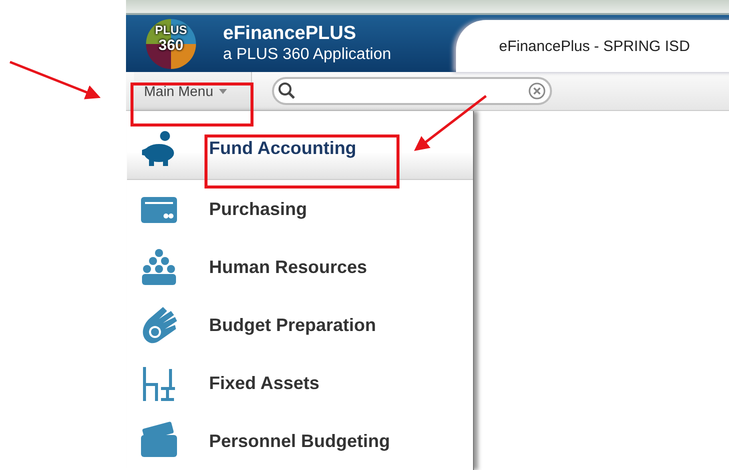  I want to click on logo-text: PLUS, so click(170, 30).